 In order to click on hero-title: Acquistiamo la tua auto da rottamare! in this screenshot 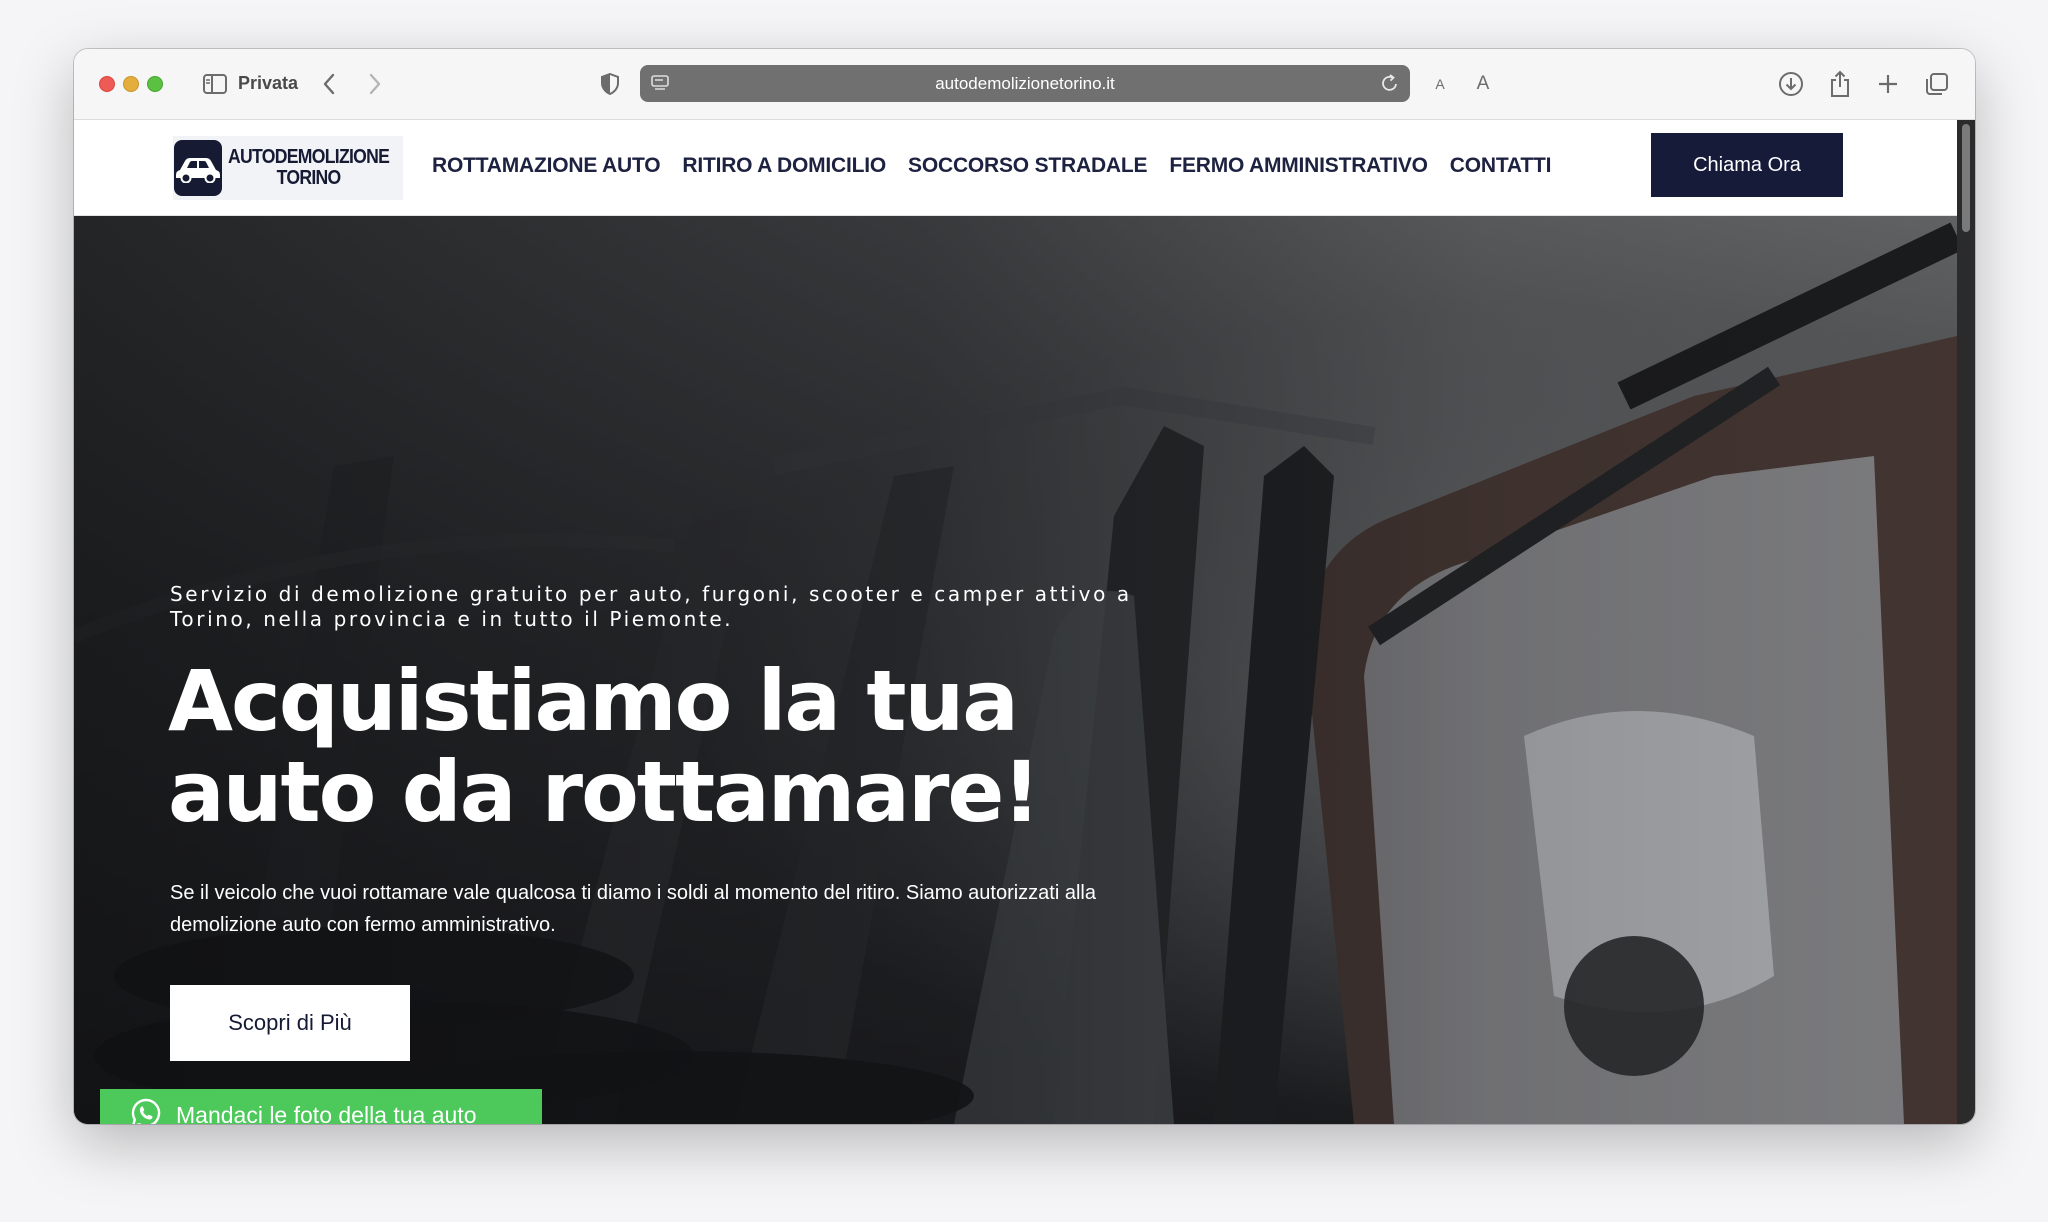, I will do `click(668, 747)`.